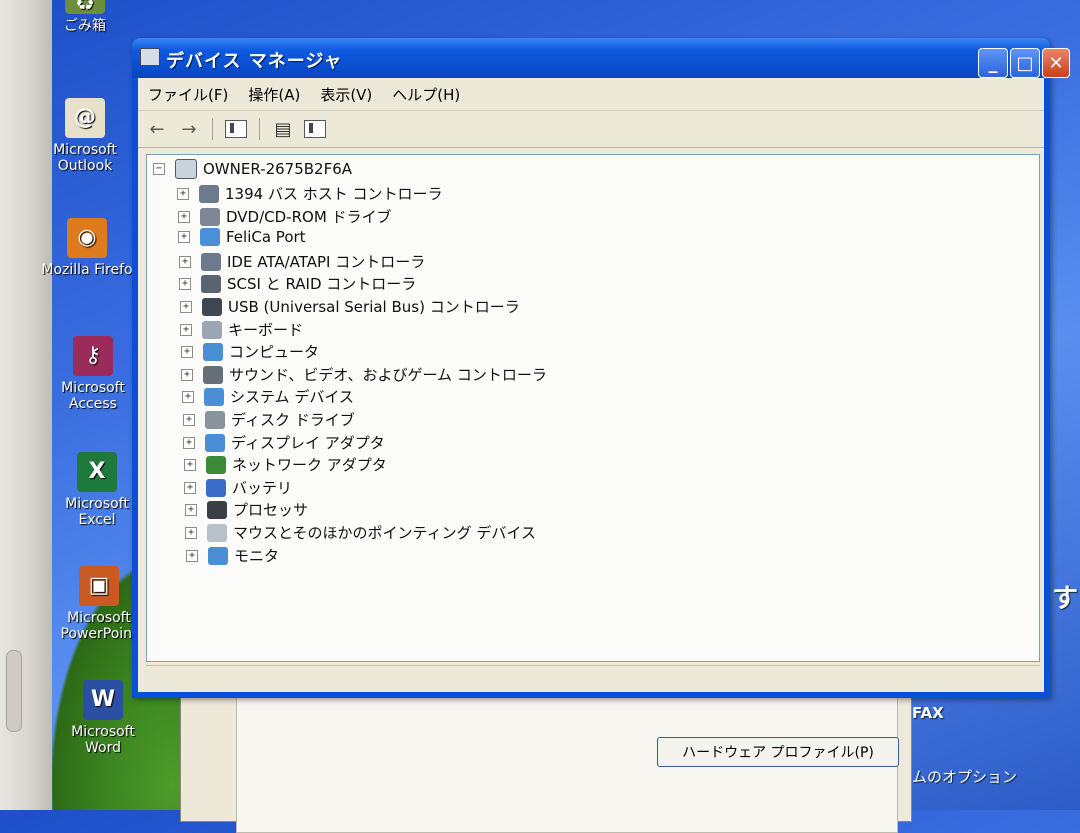 This screenshot has height=833, width=1080. I want to click on tree-item: + バッテリ, so click(238, 487).